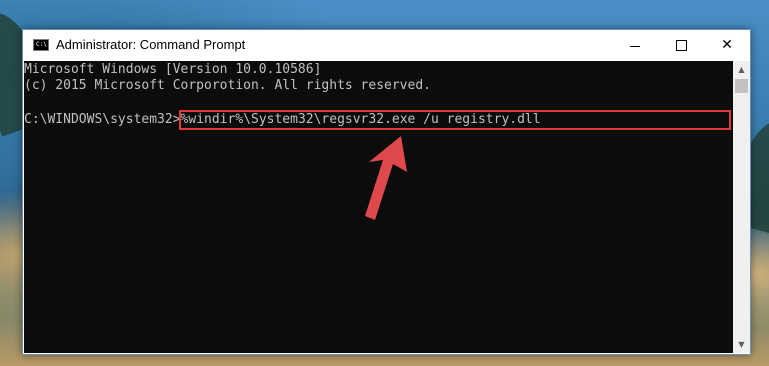 The height and width of the screenshot is (366, 769). Describe the element at coordinates (151, 44) in the screenshot. I see `window-title: Administrator: Command Prompt` at that location.